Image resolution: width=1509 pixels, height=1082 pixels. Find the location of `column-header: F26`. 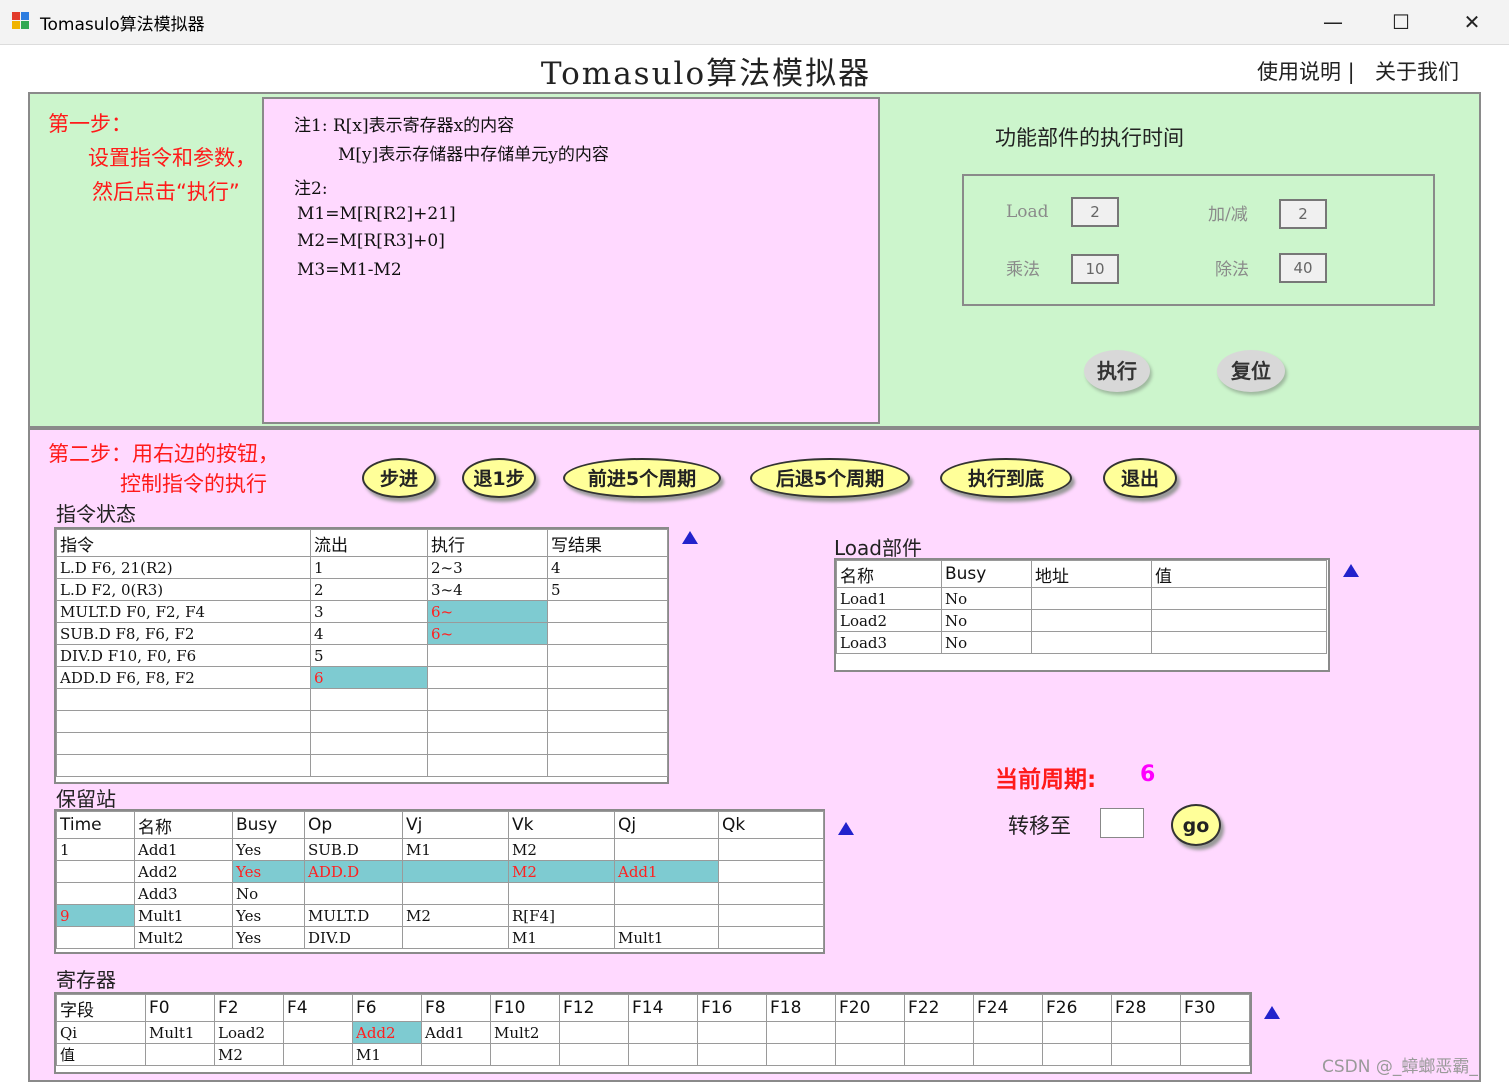

column-header: F26 is located at coordinates (1077, 1008).